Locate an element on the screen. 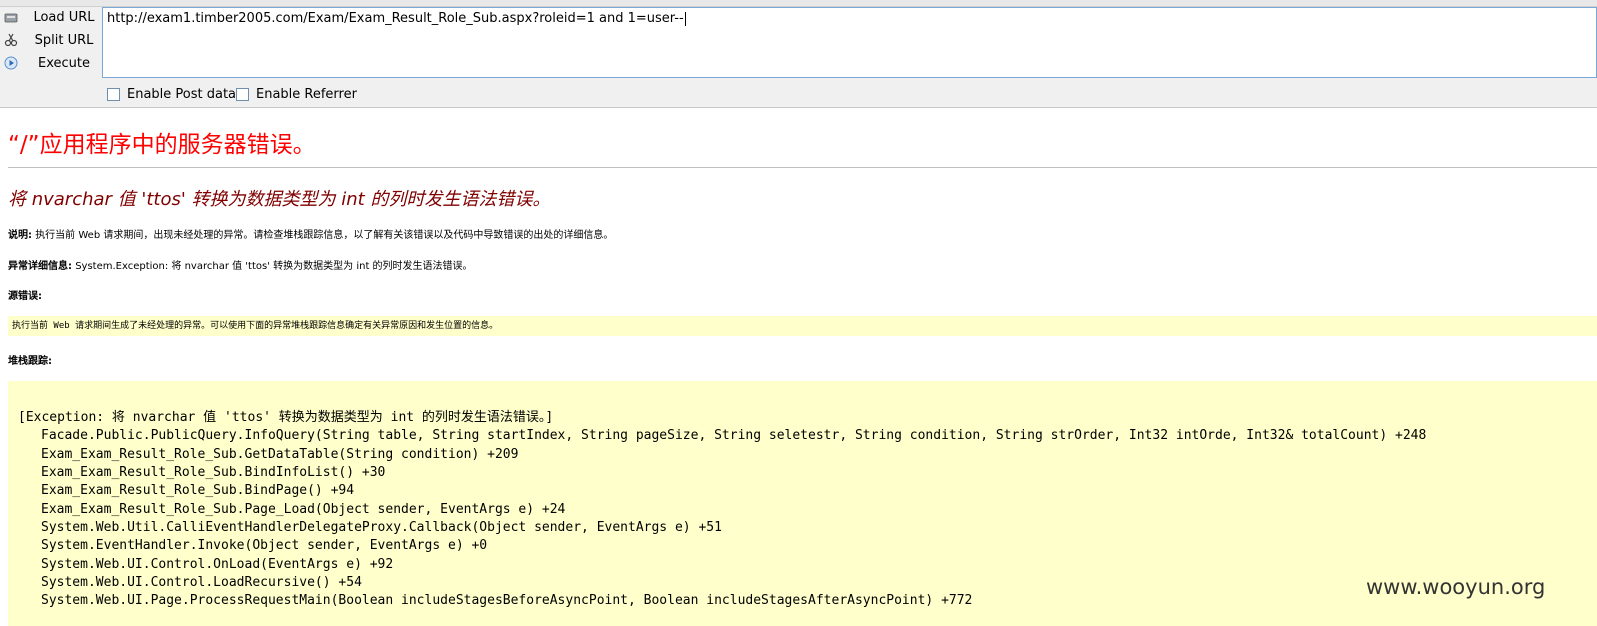  split-url-button: Split URL is located at coordinates (50, 40).